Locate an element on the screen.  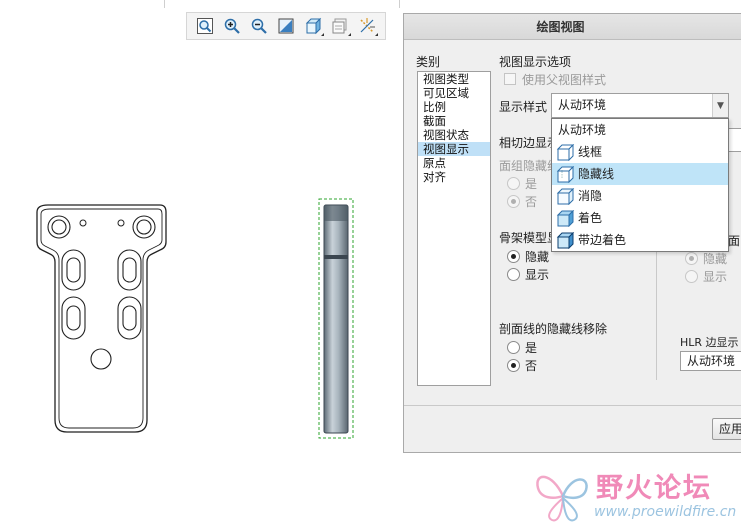
refit-button is located at coordinates (286, 26).